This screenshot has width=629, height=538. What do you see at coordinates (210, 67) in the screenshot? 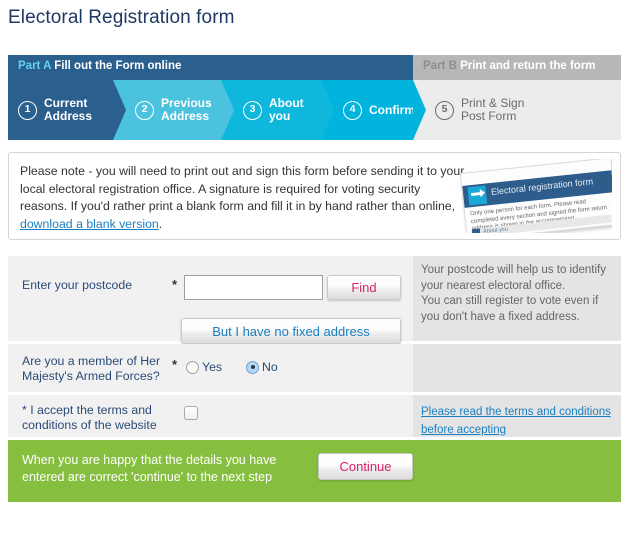
I see `part-a-header: Part A Fill out the Form online` at bounding box center [210, 67].